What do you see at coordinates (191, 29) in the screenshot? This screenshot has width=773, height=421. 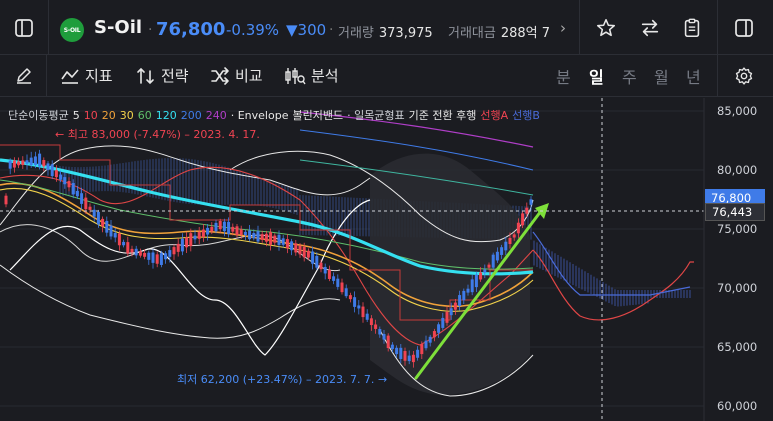 I see `current-price: 76,800` at bounding box center [191, 29].